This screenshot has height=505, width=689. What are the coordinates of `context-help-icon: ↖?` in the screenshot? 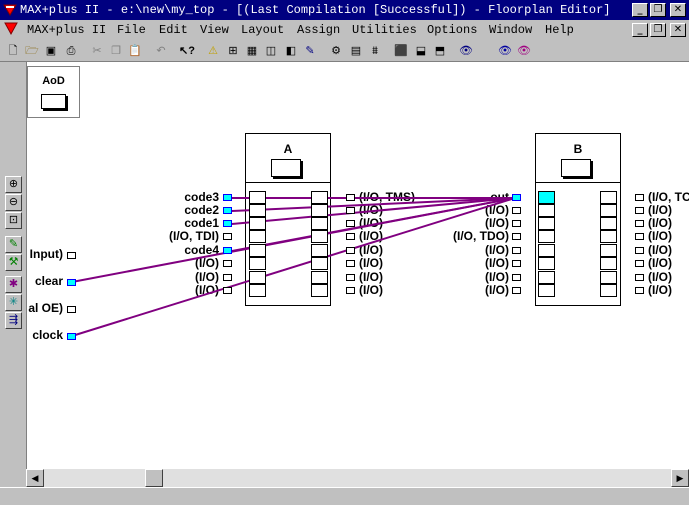 It's located at (187, 51).